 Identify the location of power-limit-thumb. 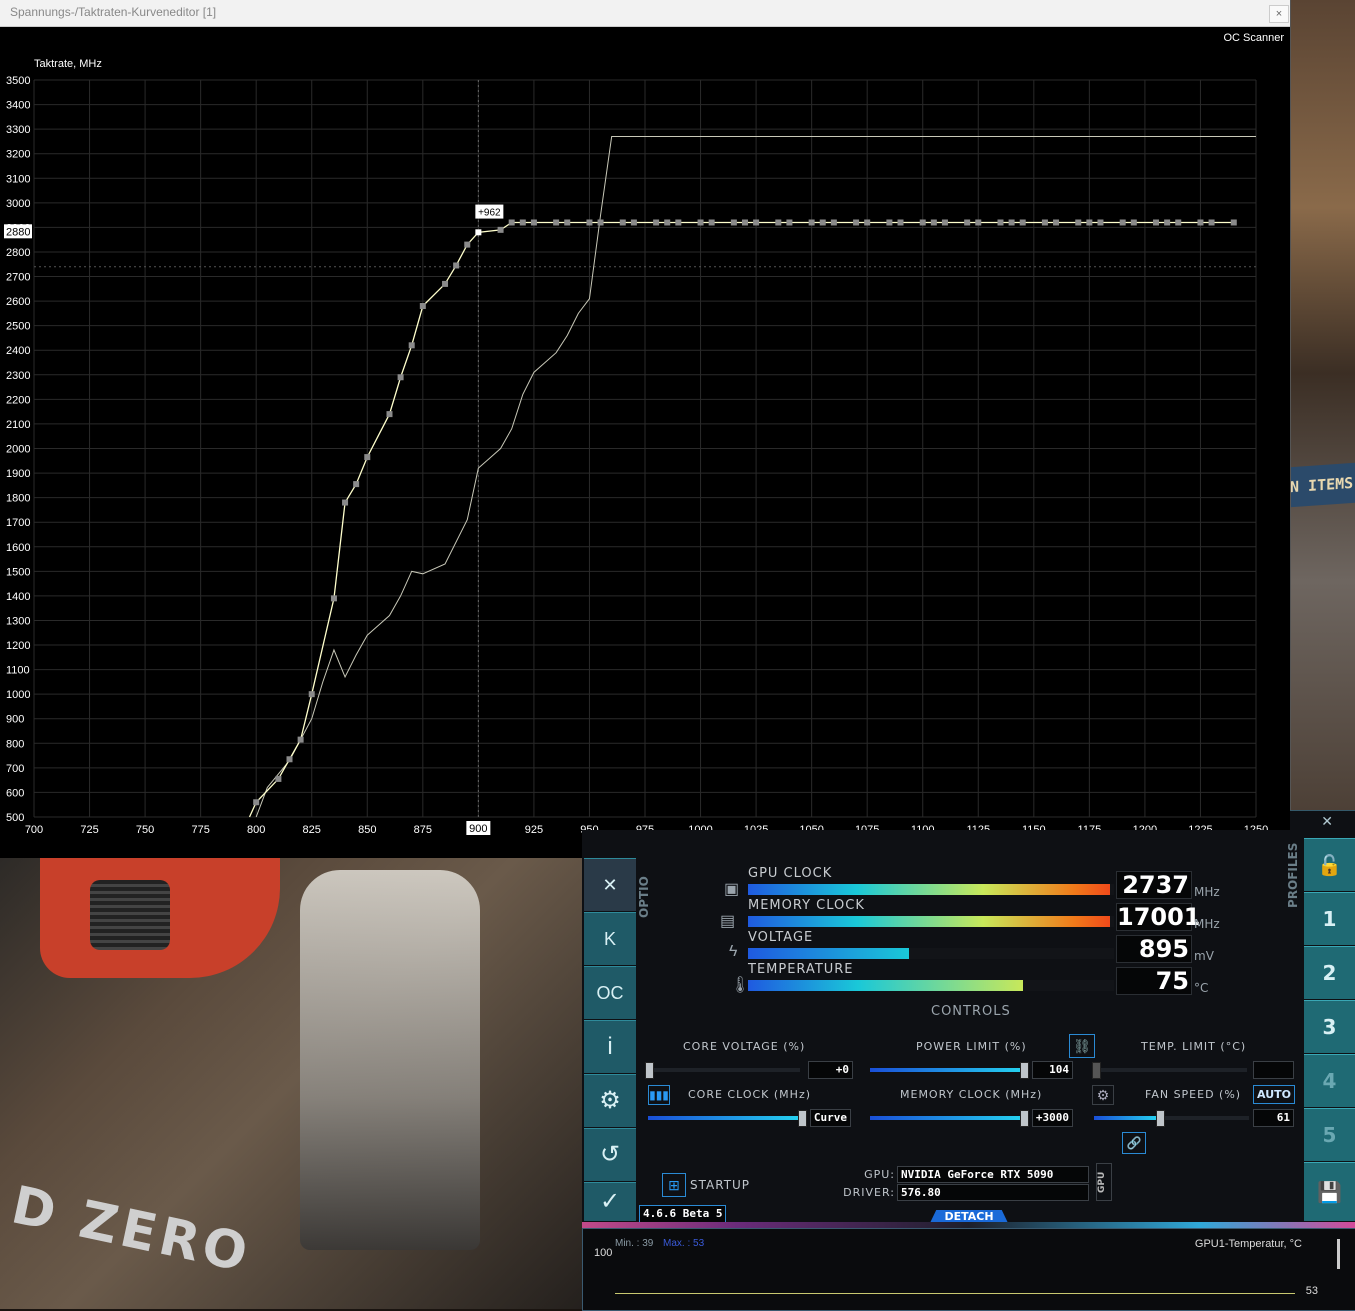
(1024, 1070).